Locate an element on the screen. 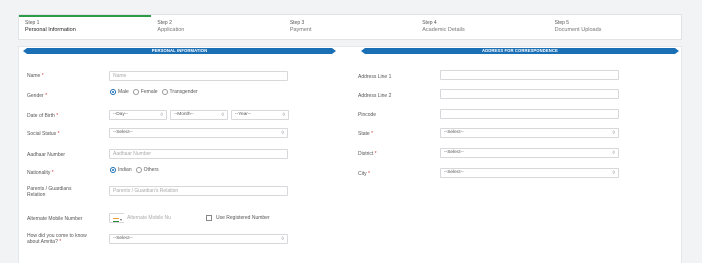 Image resolution: width=702 pixels, height=263 pixels. step-application: Step 2 Application is located at coordinates (217, 27).